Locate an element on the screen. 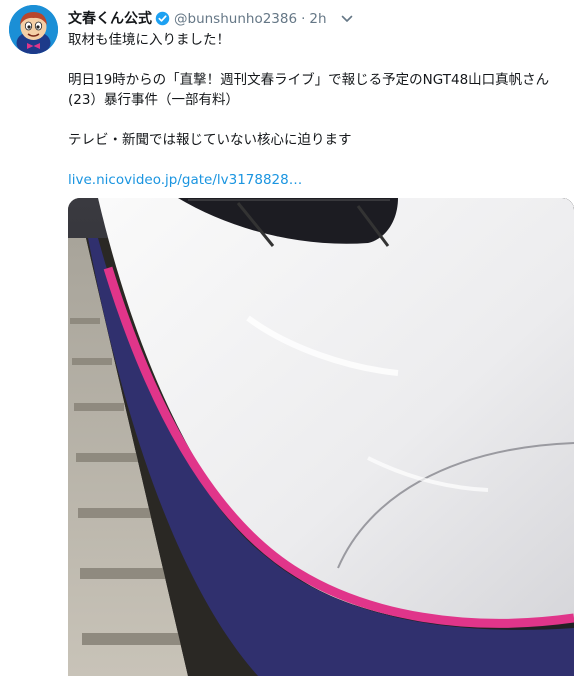 This screenshot has height=676, width=581. verified-badge-icon is located at coordinates (162, 21).